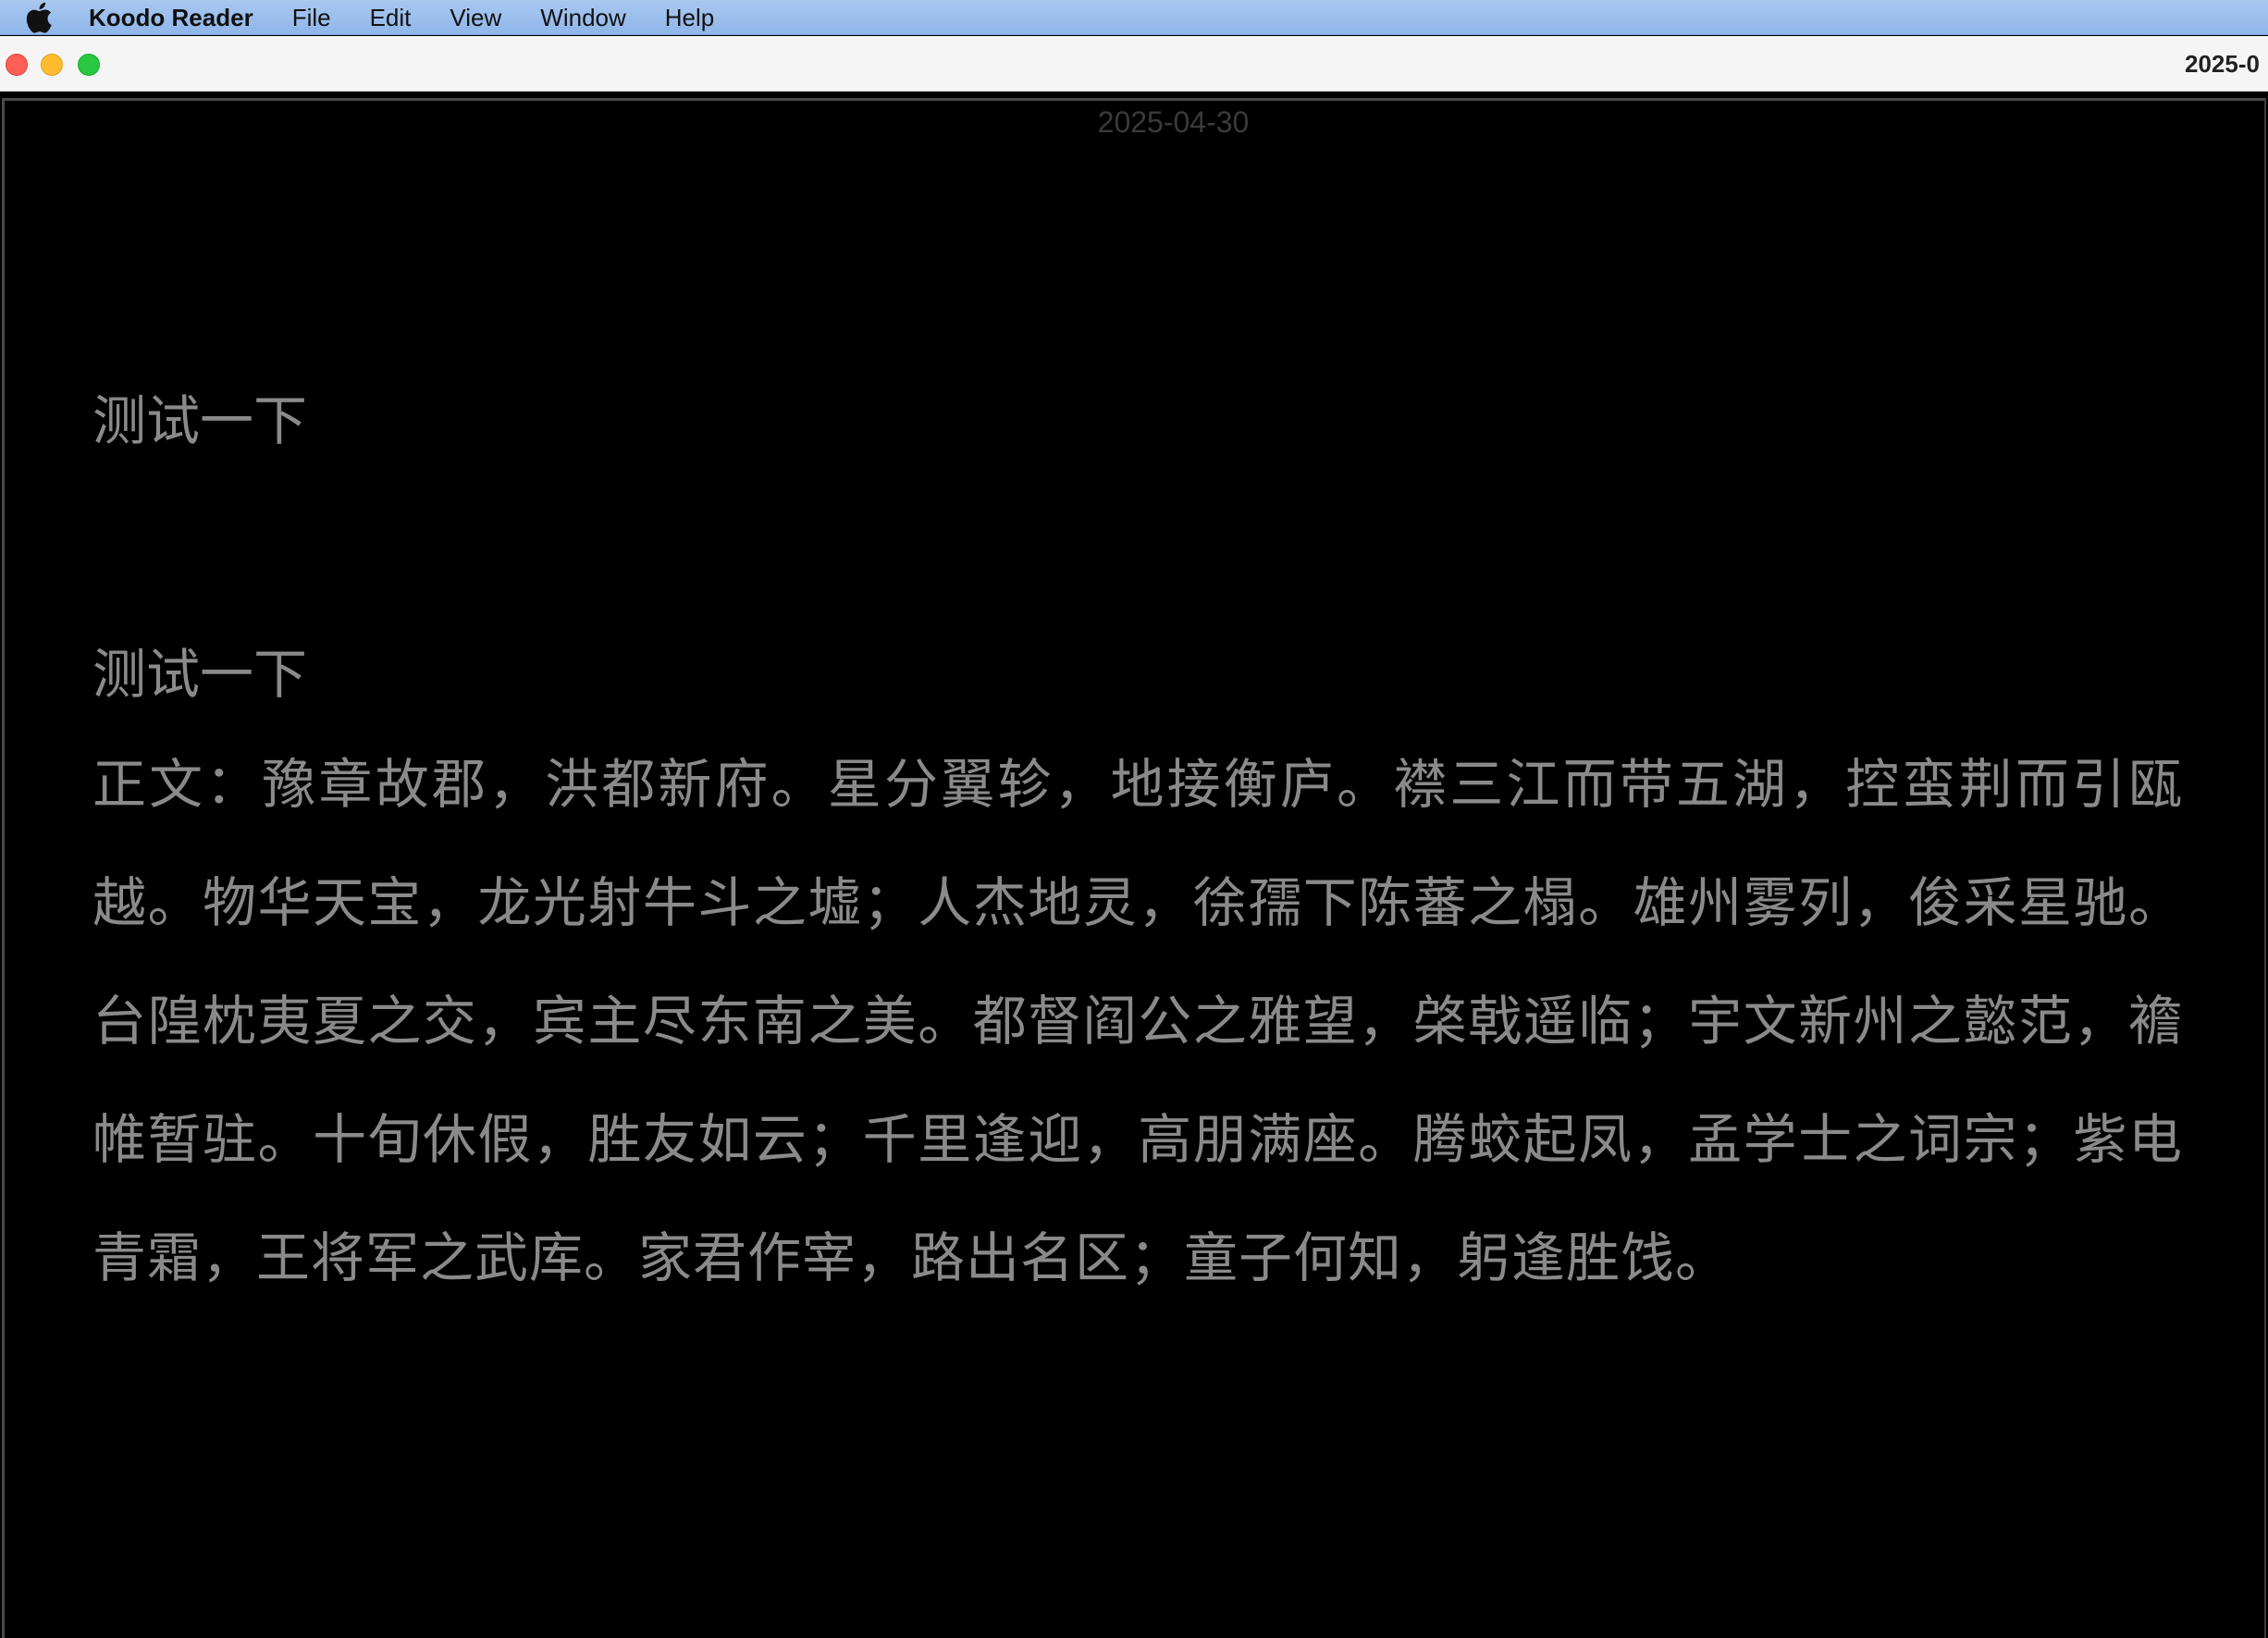  What do you see at coordinates (1134, 64) in the screenshot?
I see `window-title-bar` at bounding box center [1134, 64].